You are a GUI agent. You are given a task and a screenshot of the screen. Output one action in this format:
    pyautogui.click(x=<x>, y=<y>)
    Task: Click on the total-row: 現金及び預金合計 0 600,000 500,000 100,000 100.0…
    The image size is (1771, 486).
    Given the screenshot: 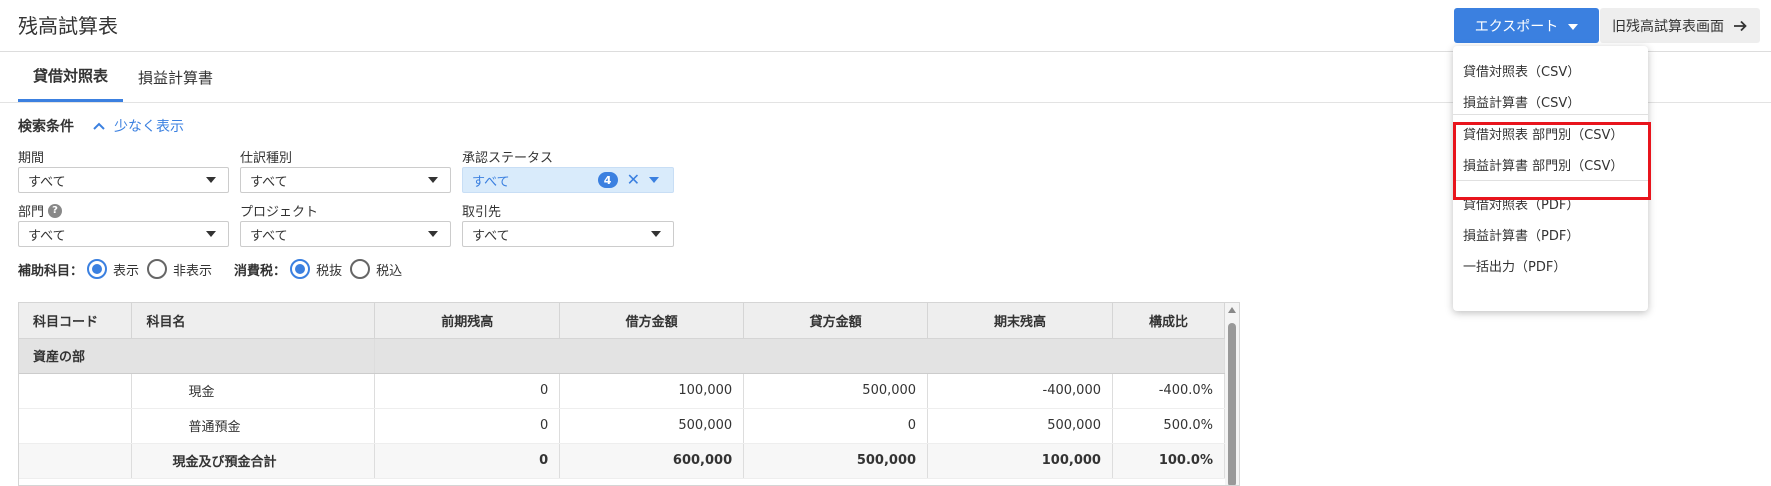 What is the action you would take?
    pyautogui.click(x=622, y=461)
    